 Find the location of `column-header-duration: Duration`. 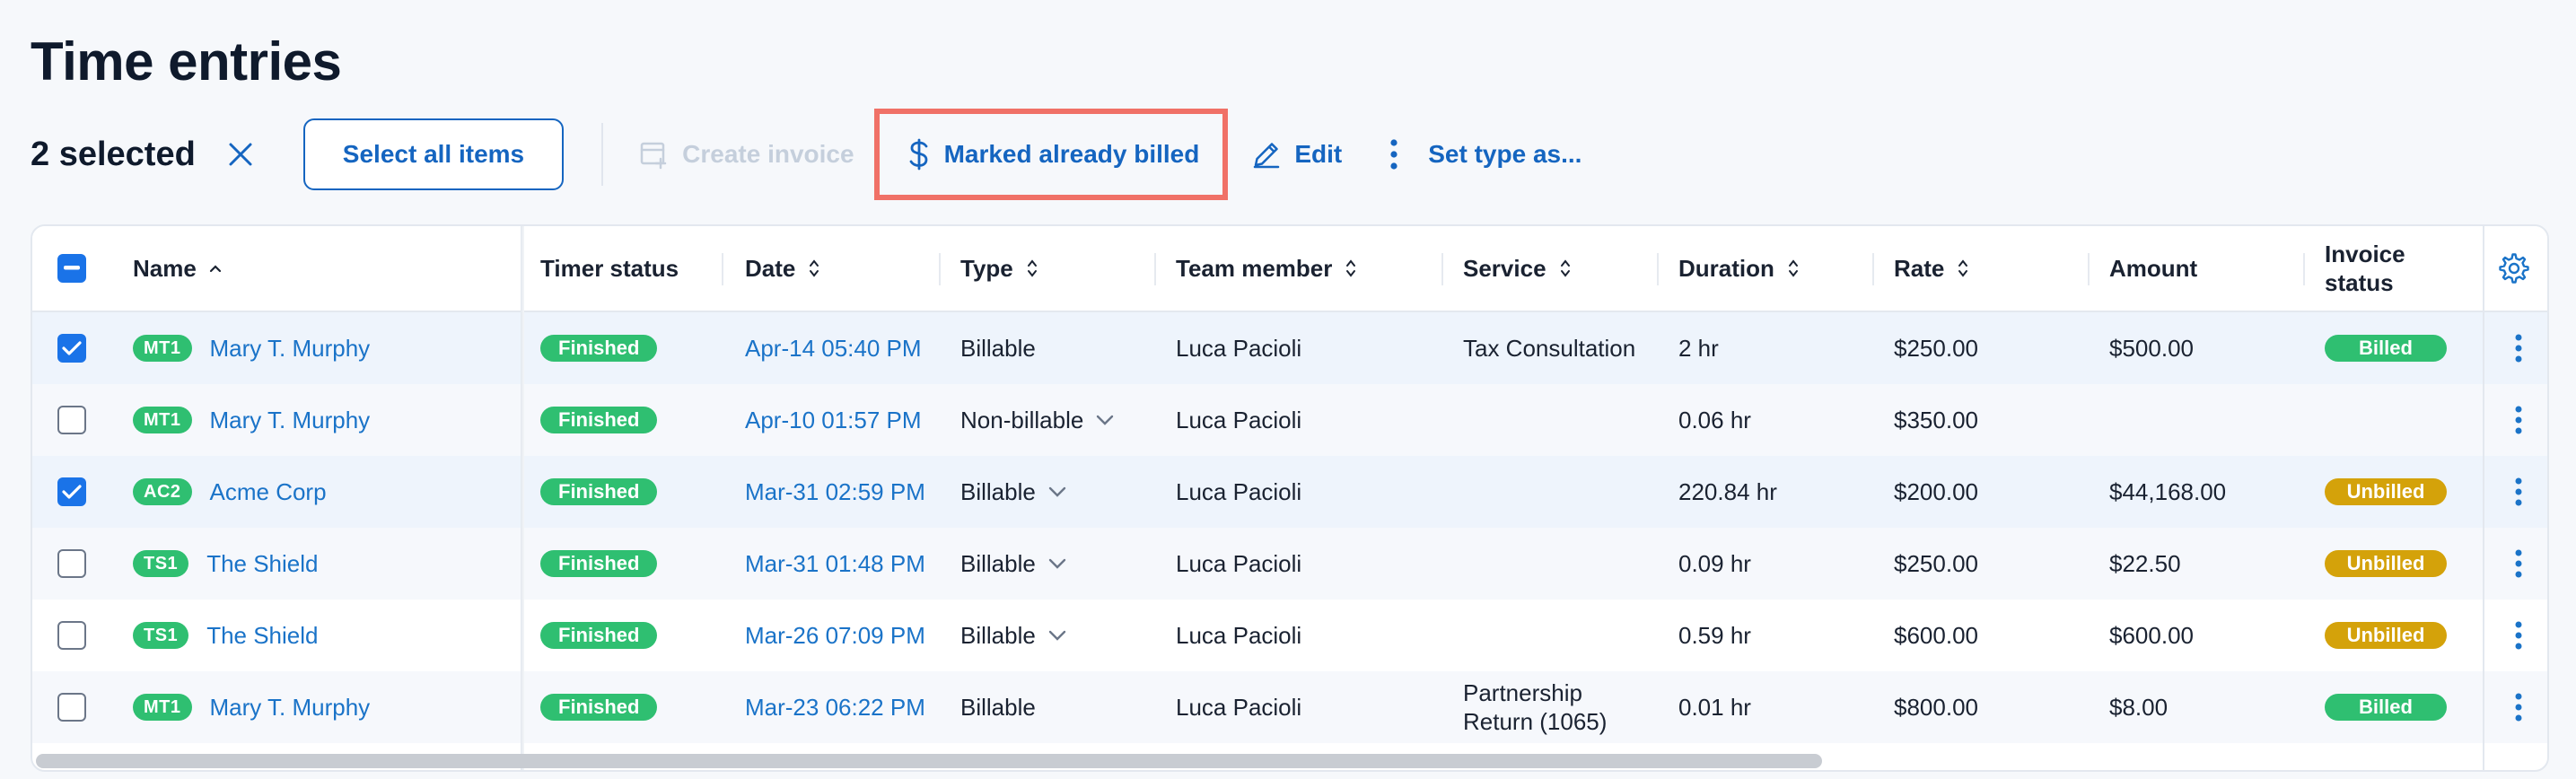

column-header-duration: Duration is located at coordinates (1739, 268).